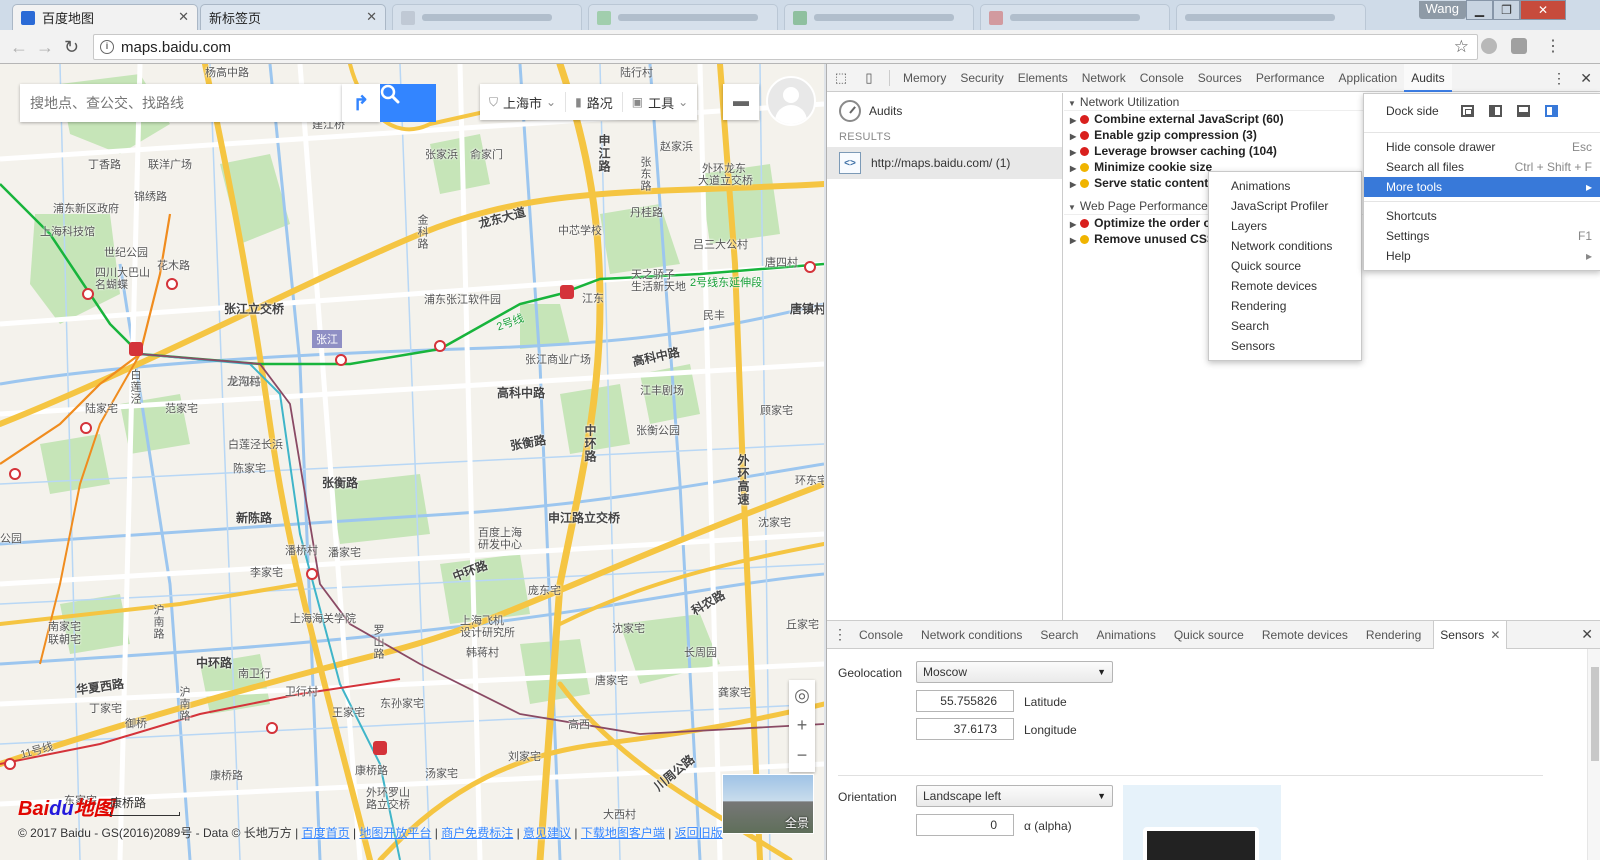 The image size is (1600, 860). Describe the element at coordinates (981, 78) in the screenshot. I see `tab-security: Security` at that location.